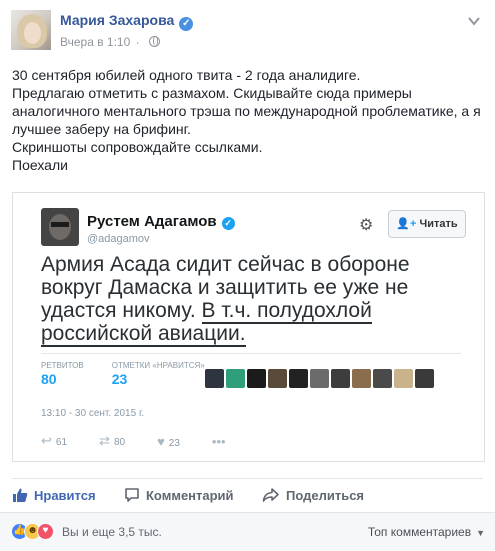  Describe the element at coordinates (228, 223) in the screenshot. I see `tweet-verified-icon: ✓` at that location.